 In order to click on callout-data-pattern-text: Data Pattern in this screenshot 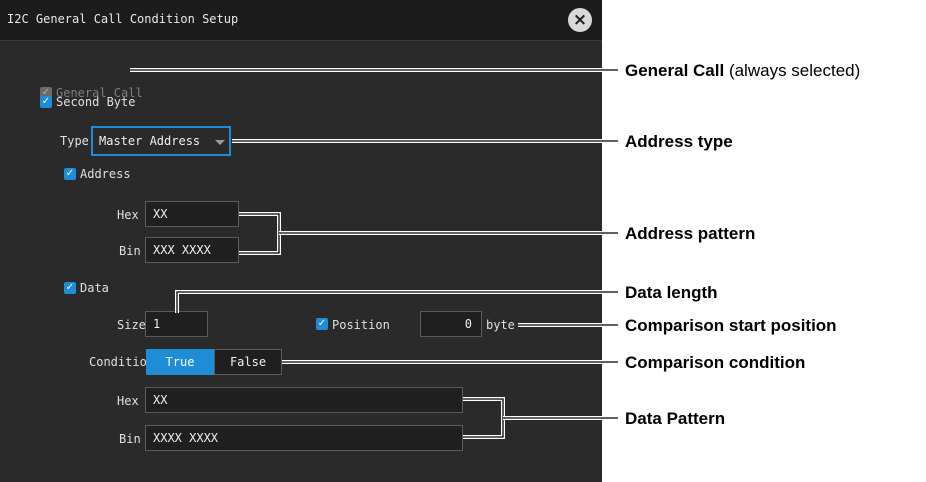, I will do `click(675, 418)`.